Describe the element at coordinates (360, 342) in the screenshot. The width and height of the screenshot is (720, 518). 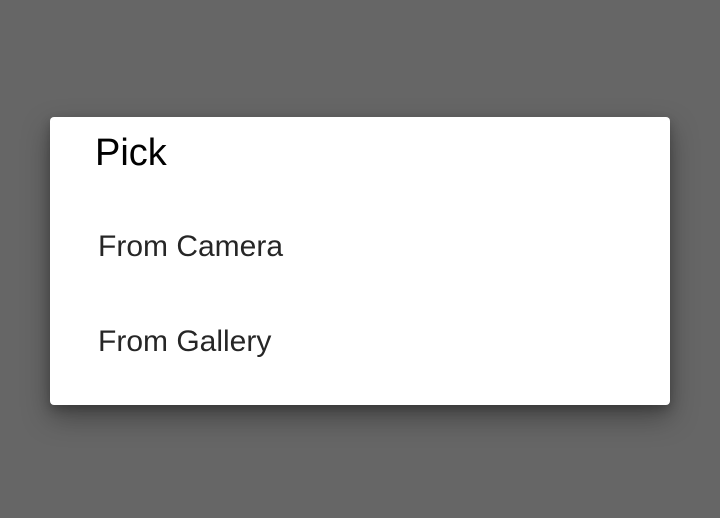
I see `from-gallery-option: From Gallery` at that location.